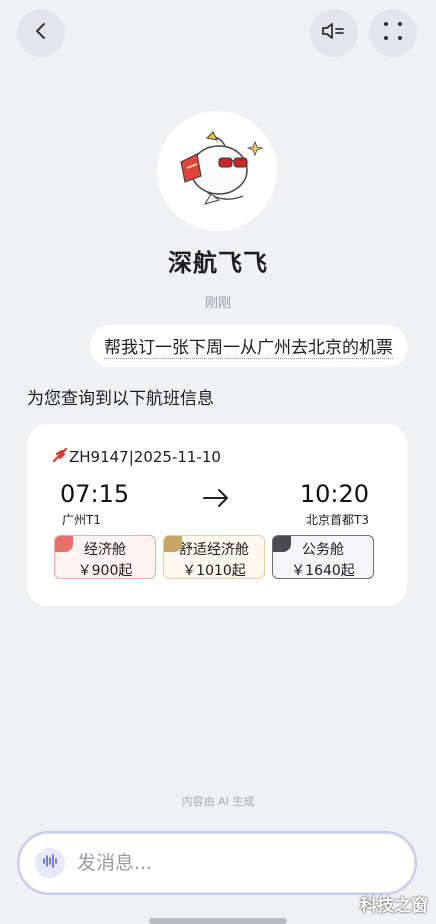 The height and width of the screenshot is (924, 436). Describe the element at coordinates (214, 557) in the screenshot. I see `cabin-comfort-economy-option: 舒适经济舱 ￥1010起` at that location.